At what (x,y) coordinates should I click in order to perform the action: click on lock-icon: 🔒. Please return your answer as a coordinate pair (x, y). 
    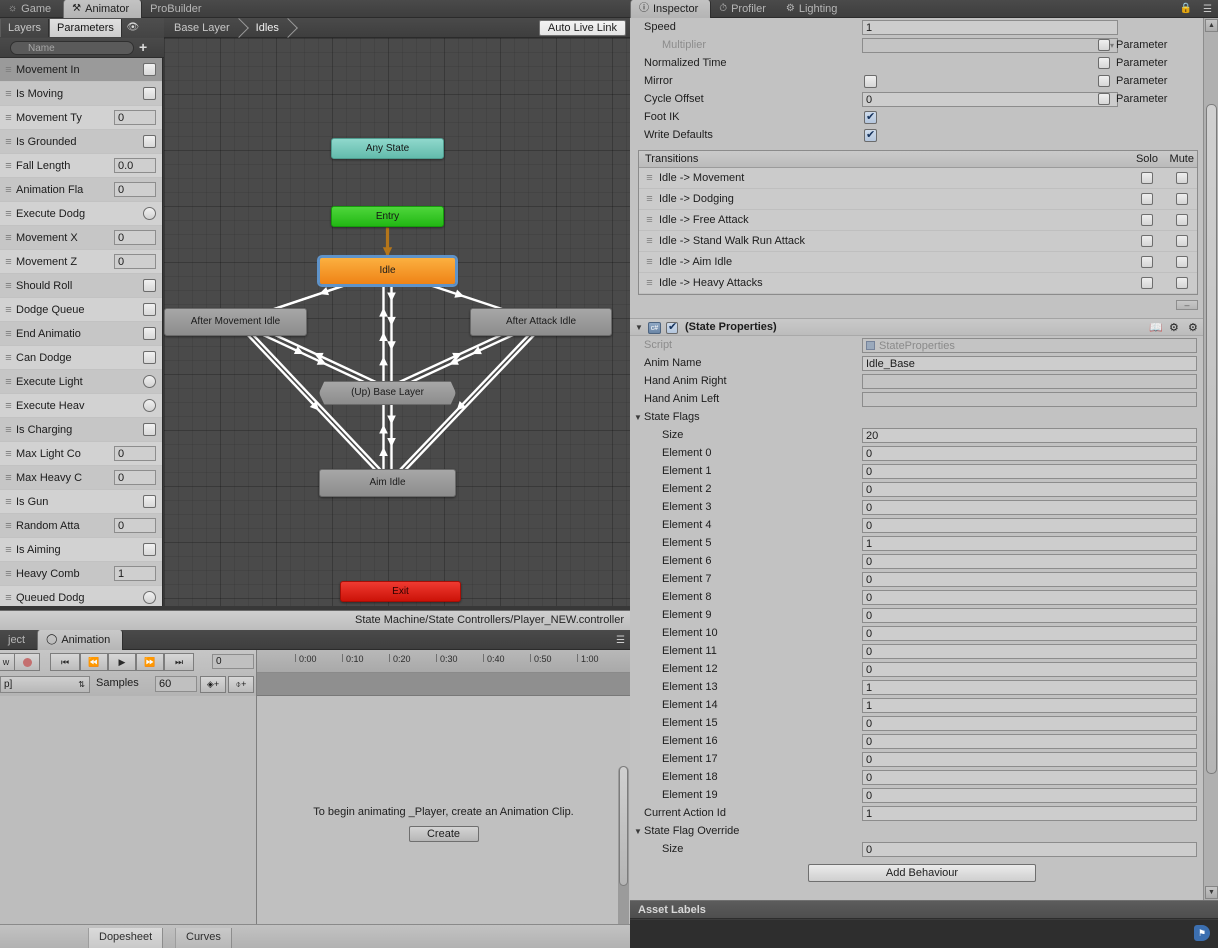
    Looking at the image, I should click on (1186, 8).